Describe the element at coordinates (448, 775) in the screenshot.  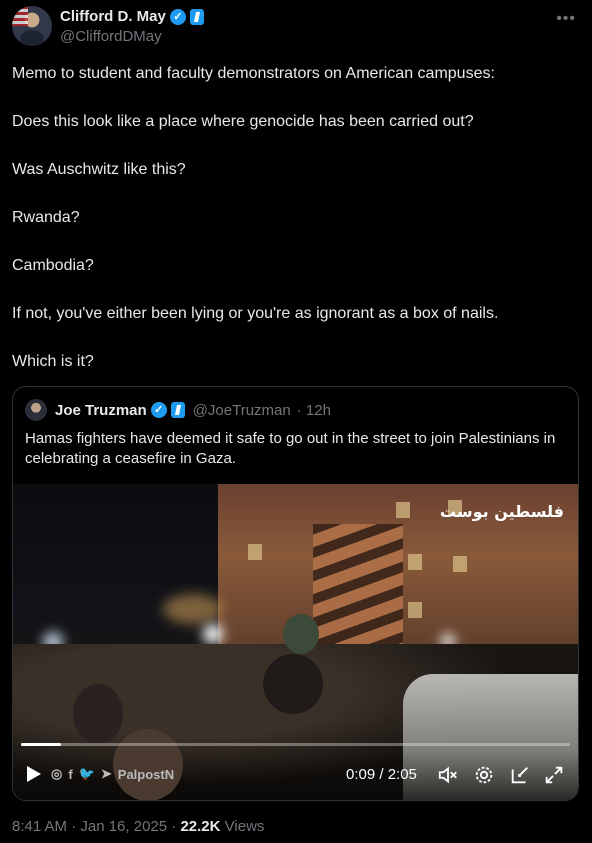
I see `mute-icon` at that location.